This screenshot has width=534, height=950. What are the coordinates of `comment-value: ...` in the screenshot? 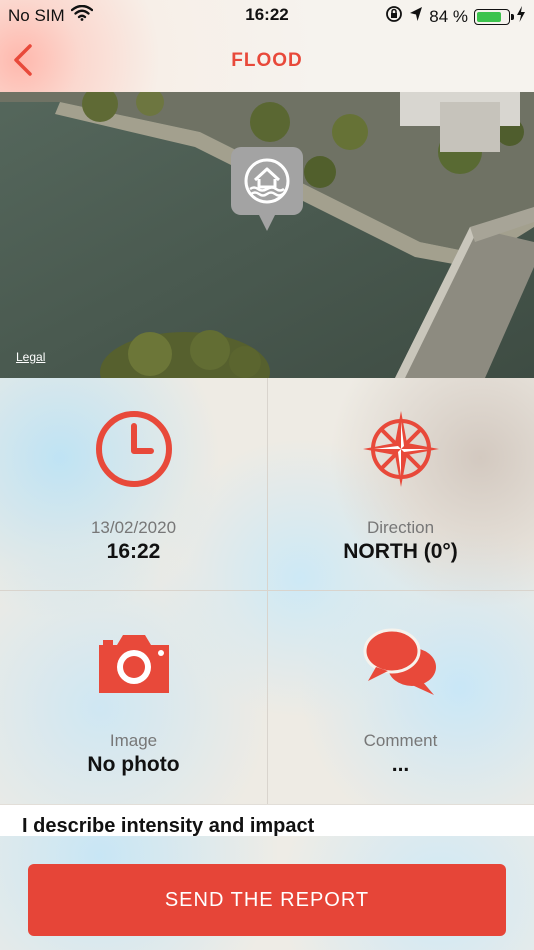 It's located at (400, 764).